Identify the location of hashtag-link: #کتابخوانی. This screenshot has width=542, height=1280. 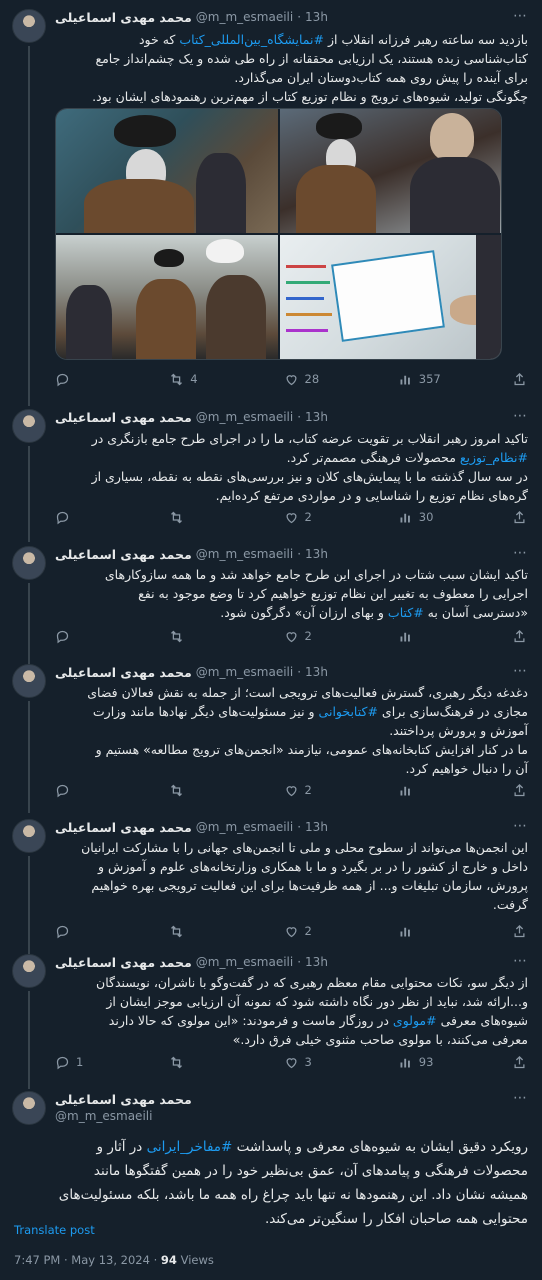
(348, 711).